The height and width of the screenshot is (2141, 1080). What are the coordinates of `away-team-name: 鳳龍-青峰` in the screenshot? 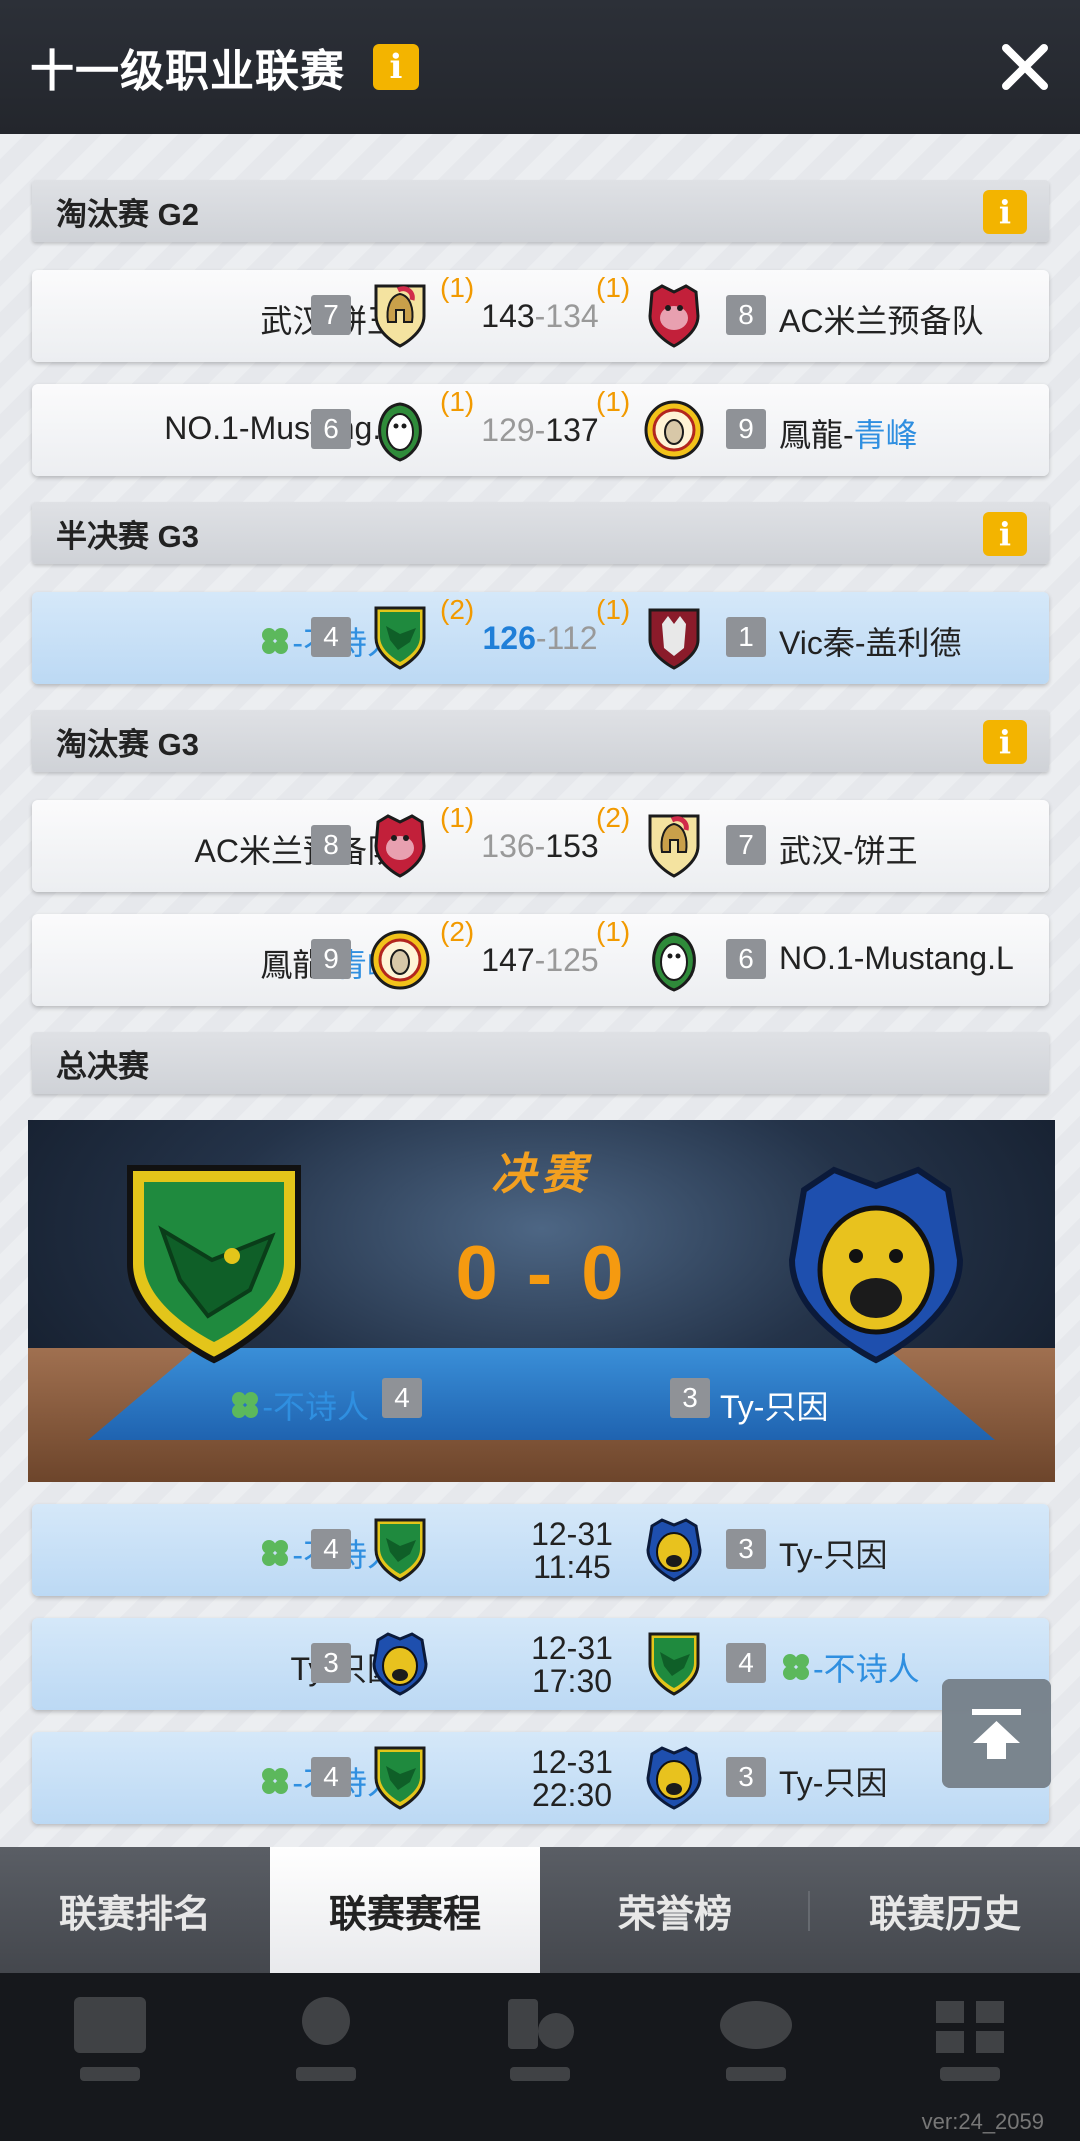 It's located at (848, 433).